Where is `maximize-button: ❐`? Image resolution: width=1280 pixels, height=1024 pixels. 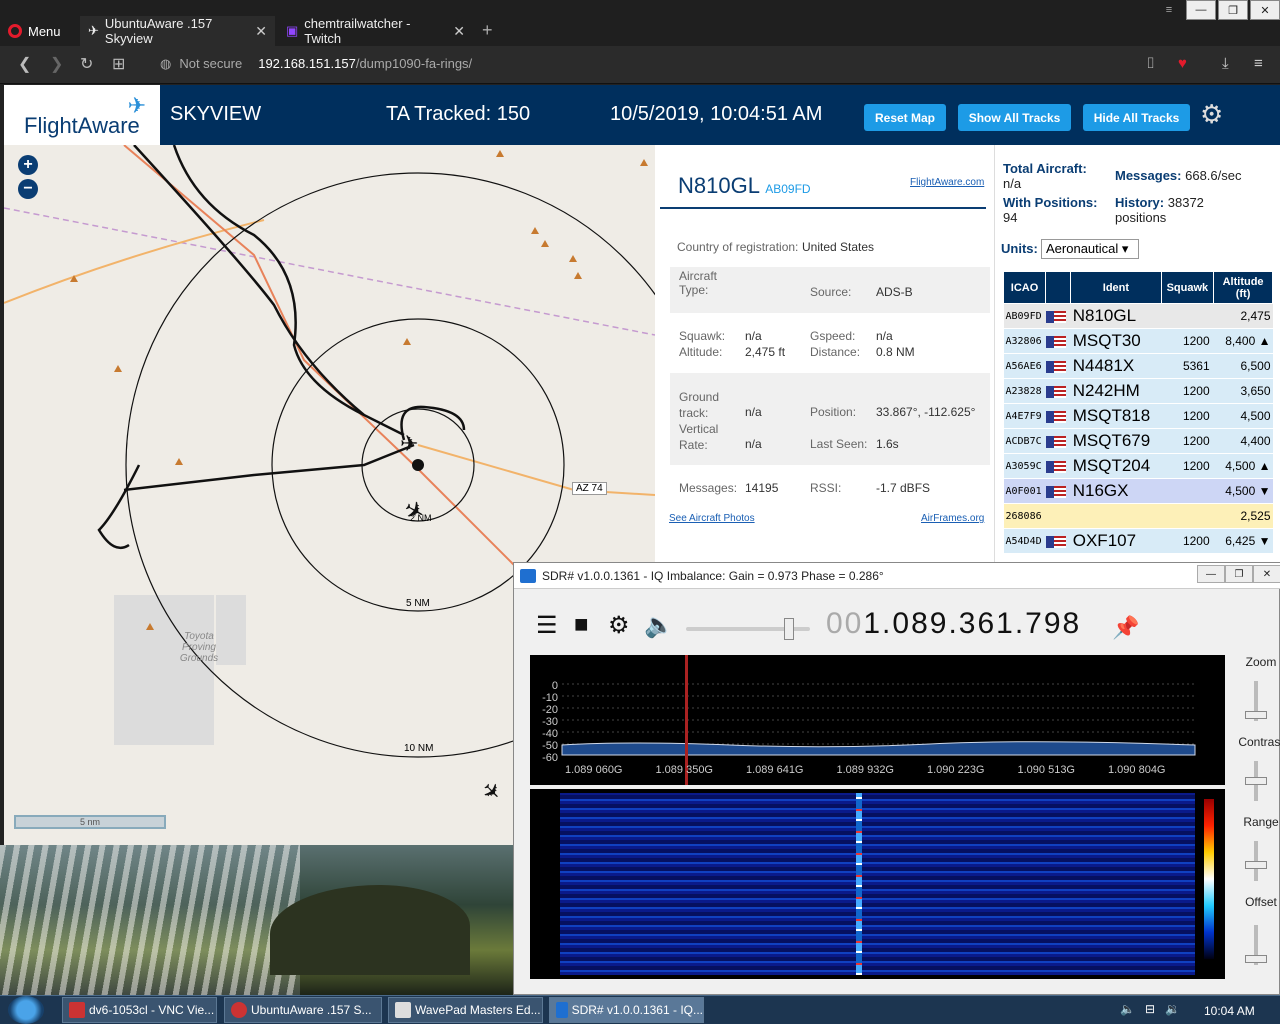
maximize-button: ❐ is located at coordinates (1233, 10).